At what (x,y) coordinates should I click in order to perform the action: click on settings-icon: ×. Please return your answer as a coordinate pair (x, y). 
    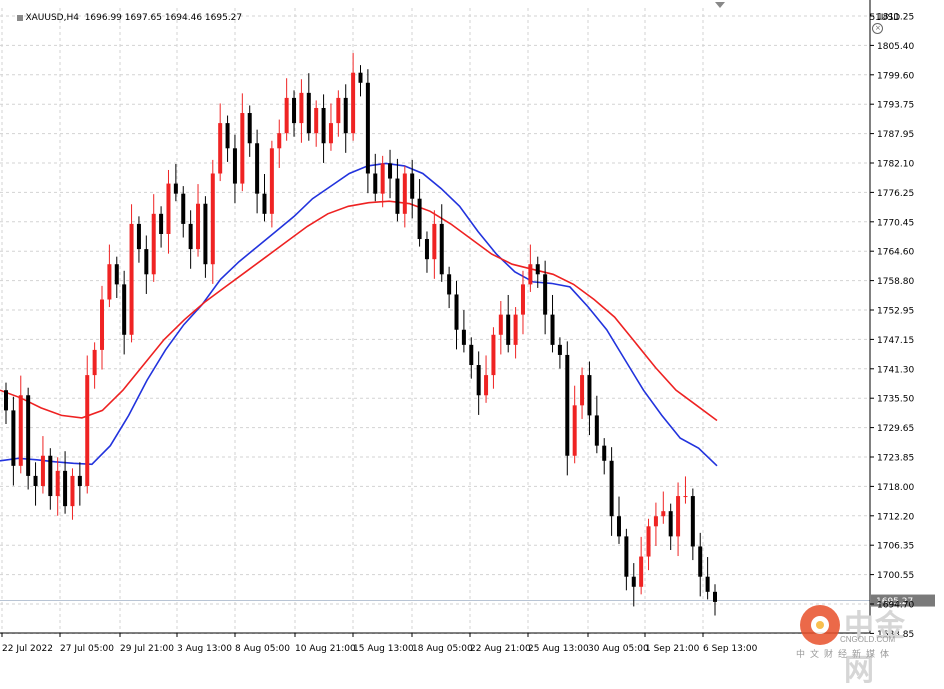
    Looking at the image, I should click on (878, 28).